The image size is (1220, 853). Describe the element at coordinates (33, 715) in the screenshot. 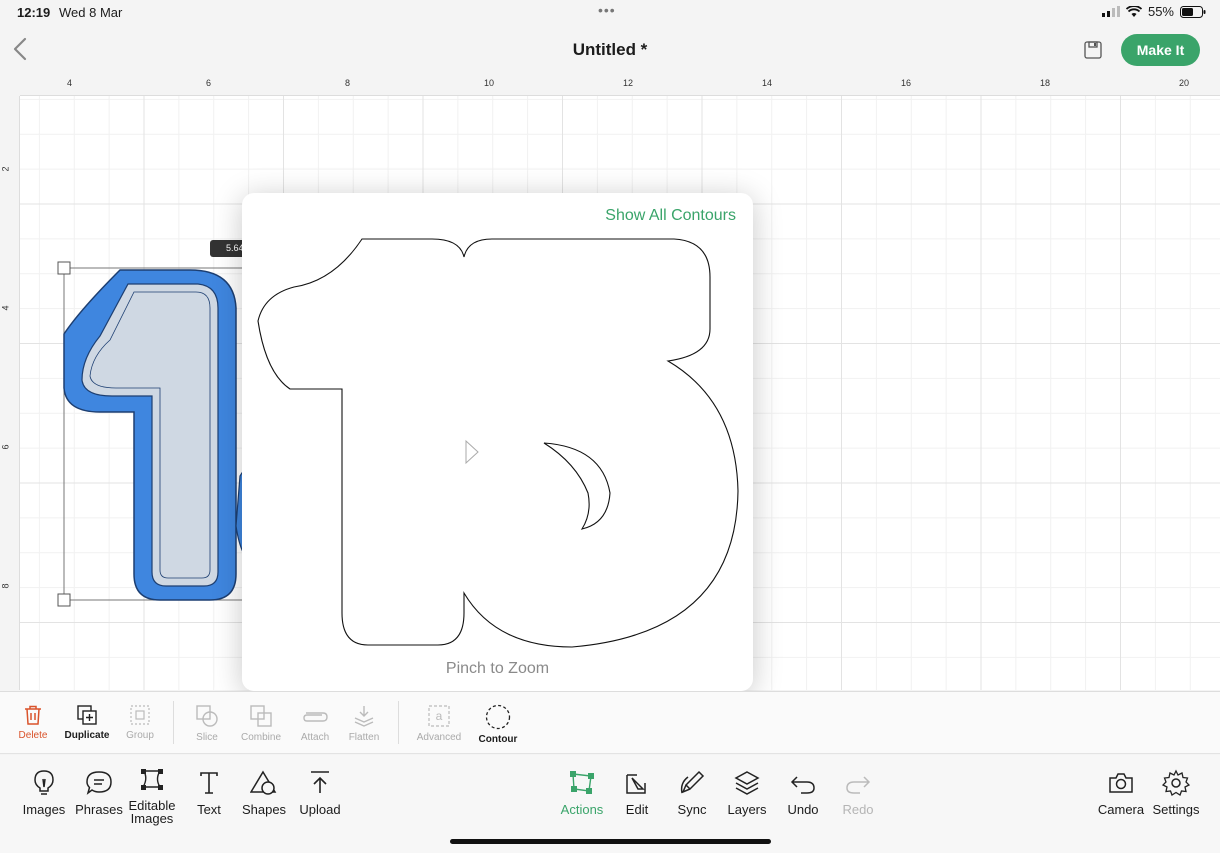

I see `trash-icon` at that location.